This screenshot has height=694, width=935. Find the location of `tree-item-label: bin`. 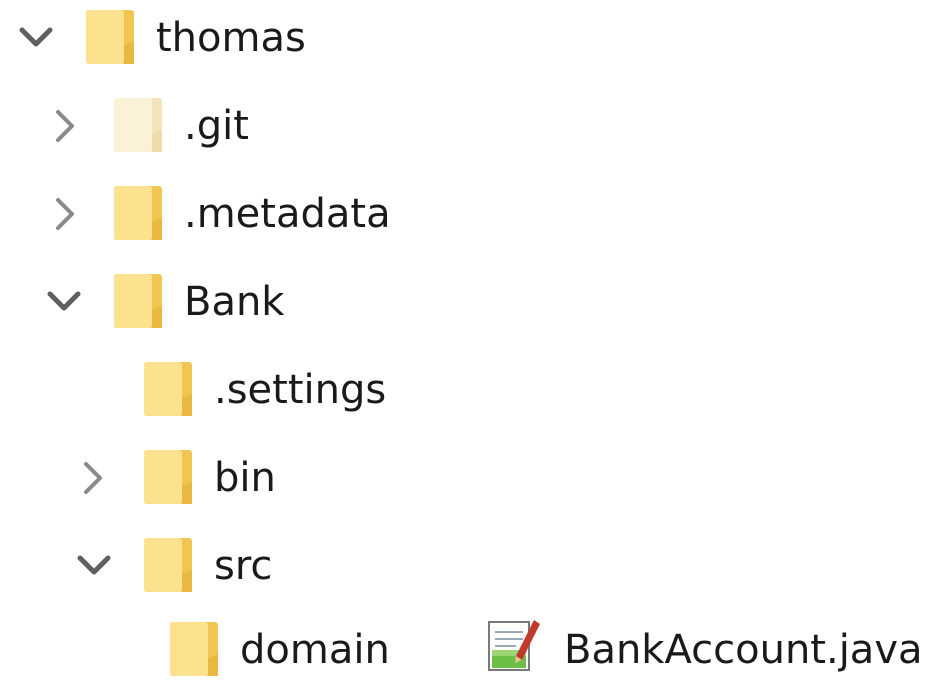

tree-item-label: bin is located at coordinates (245, 478).